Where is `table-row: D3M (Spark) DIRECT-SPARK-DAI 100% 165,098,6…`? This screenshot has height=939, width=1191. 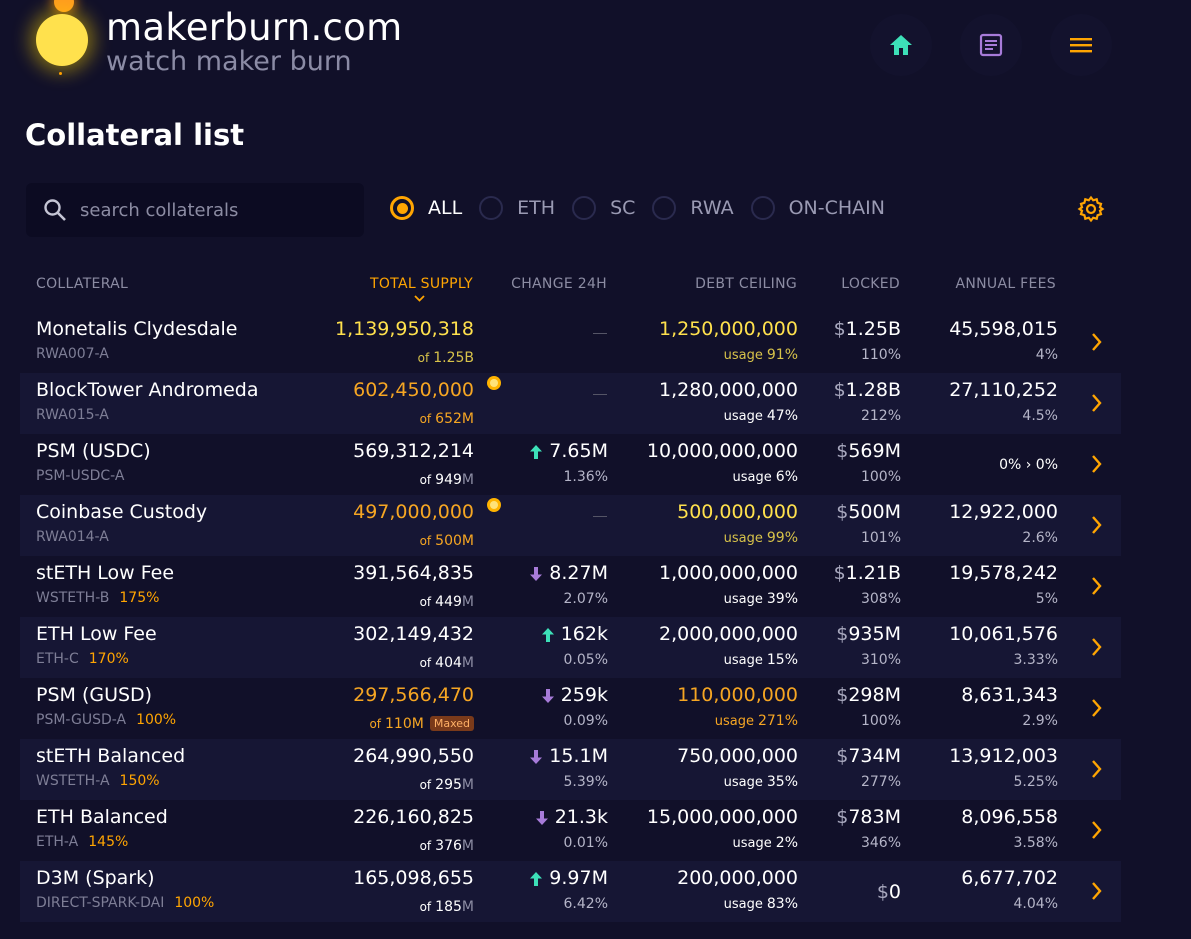 table-row: D3M (Spark) DIRECT-SPARK-DAI 100% 165,098,6… is located at coordinates (570, 891).